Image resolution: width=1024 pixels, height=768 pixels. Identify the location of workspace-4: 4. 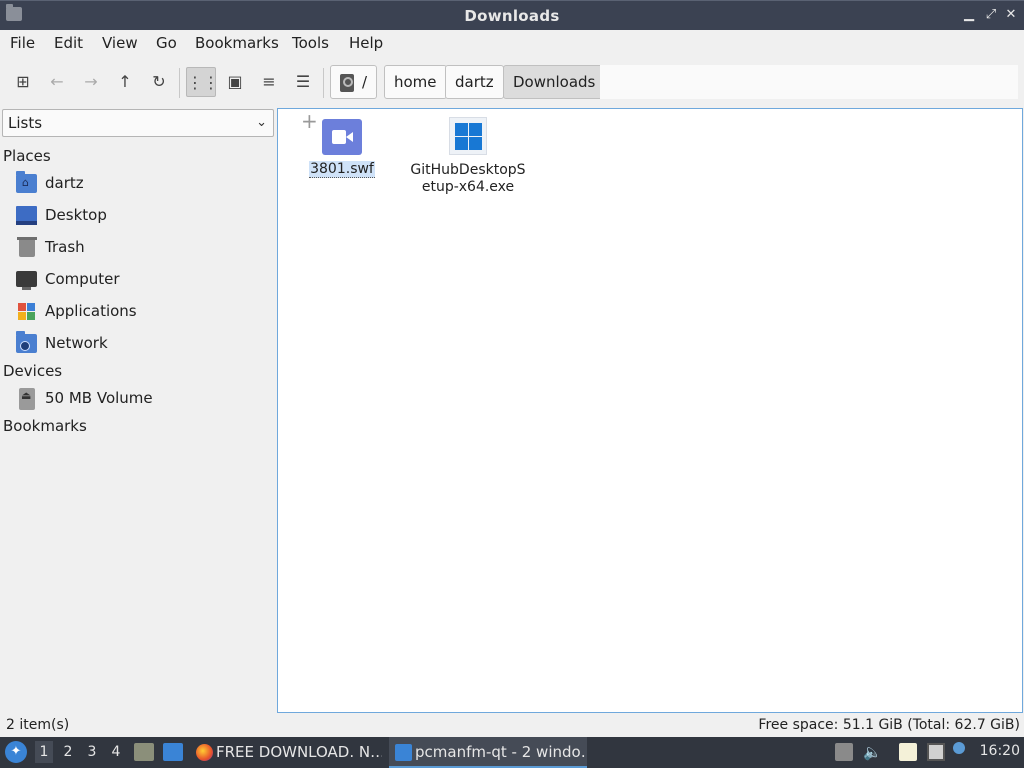
(116, 752).